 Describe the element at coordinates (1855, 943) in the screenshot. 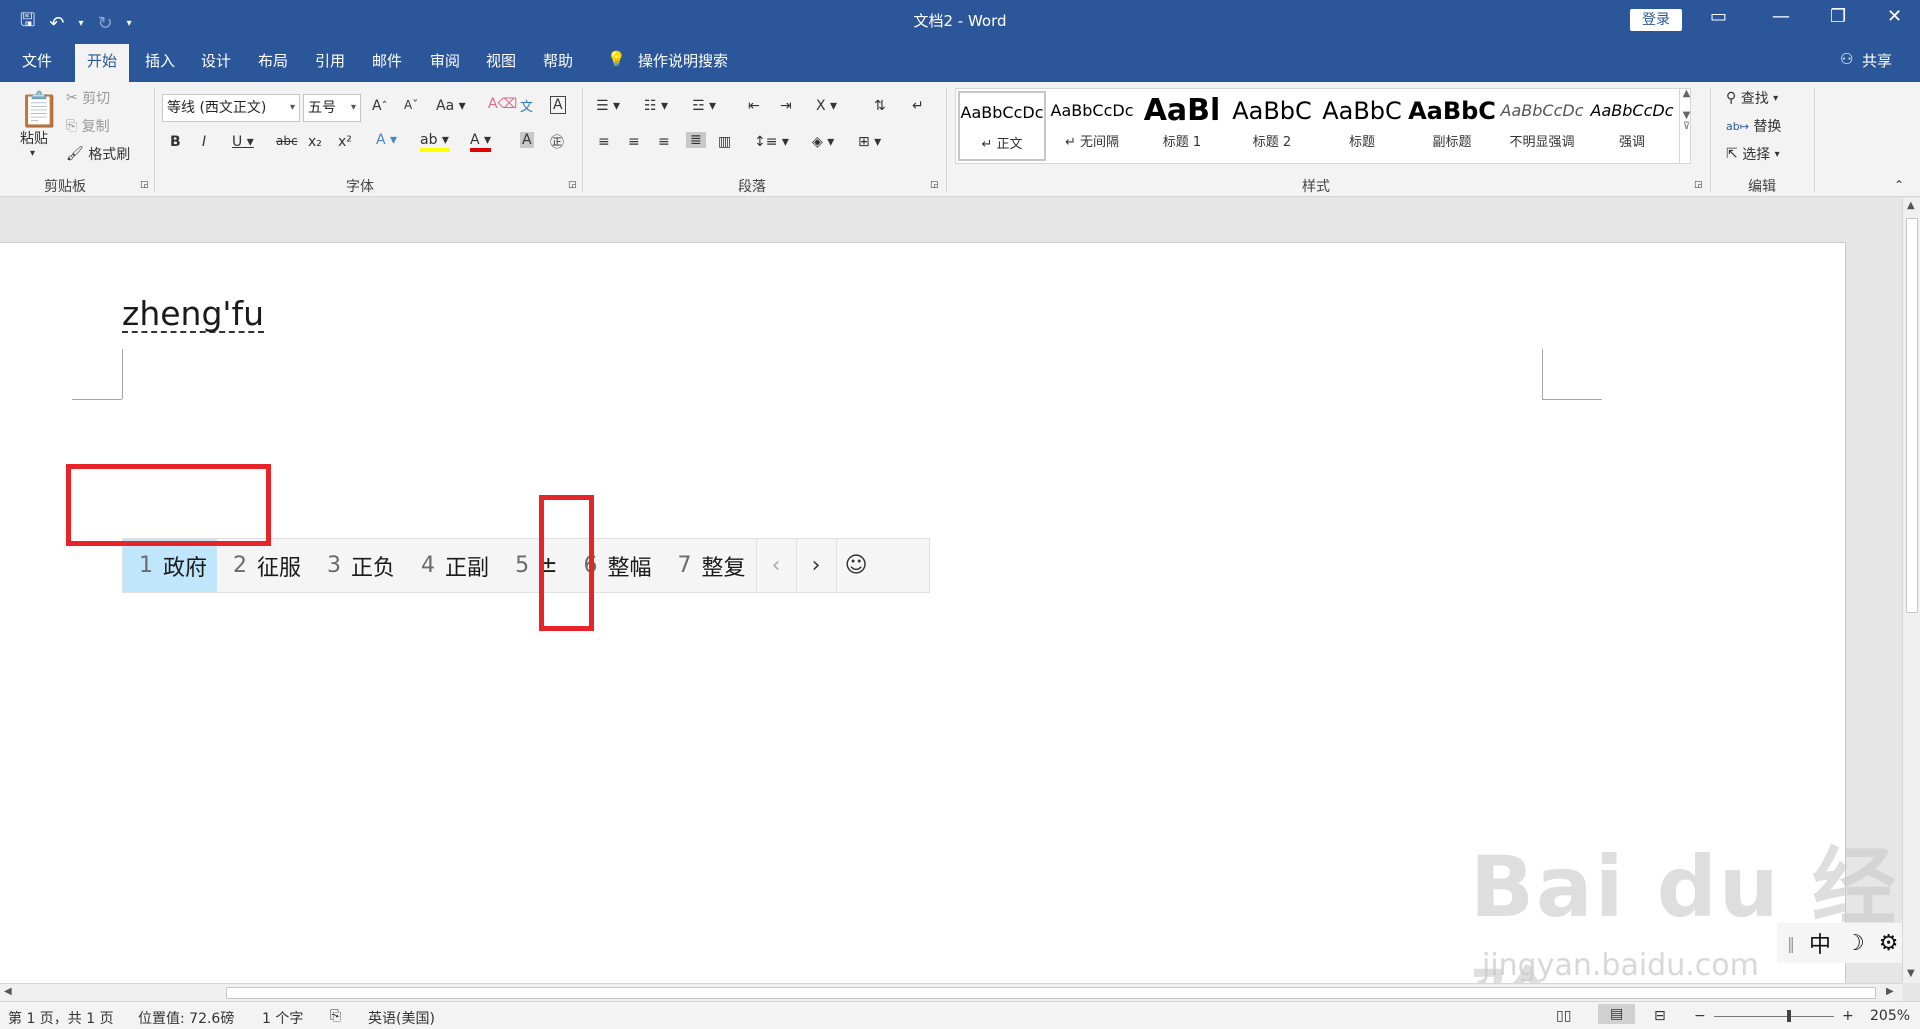

I see `moon-icon: ☽` at that location.